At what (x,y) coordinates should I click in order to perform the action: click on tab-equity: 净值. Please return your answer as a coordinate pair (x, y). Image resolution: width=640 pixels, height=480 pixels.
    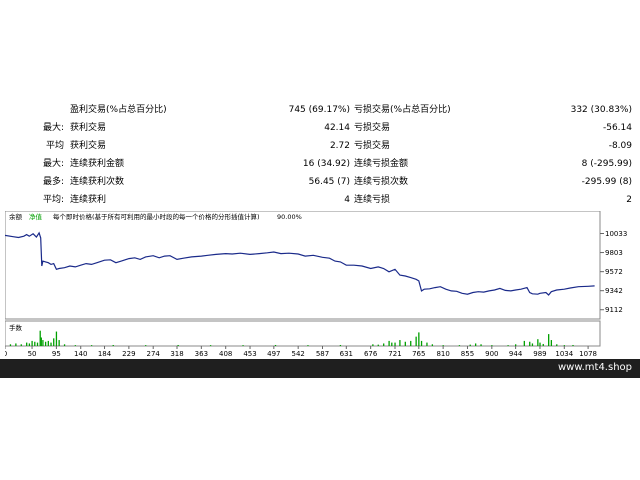
    Looking at the image, I should click on (36, 216).